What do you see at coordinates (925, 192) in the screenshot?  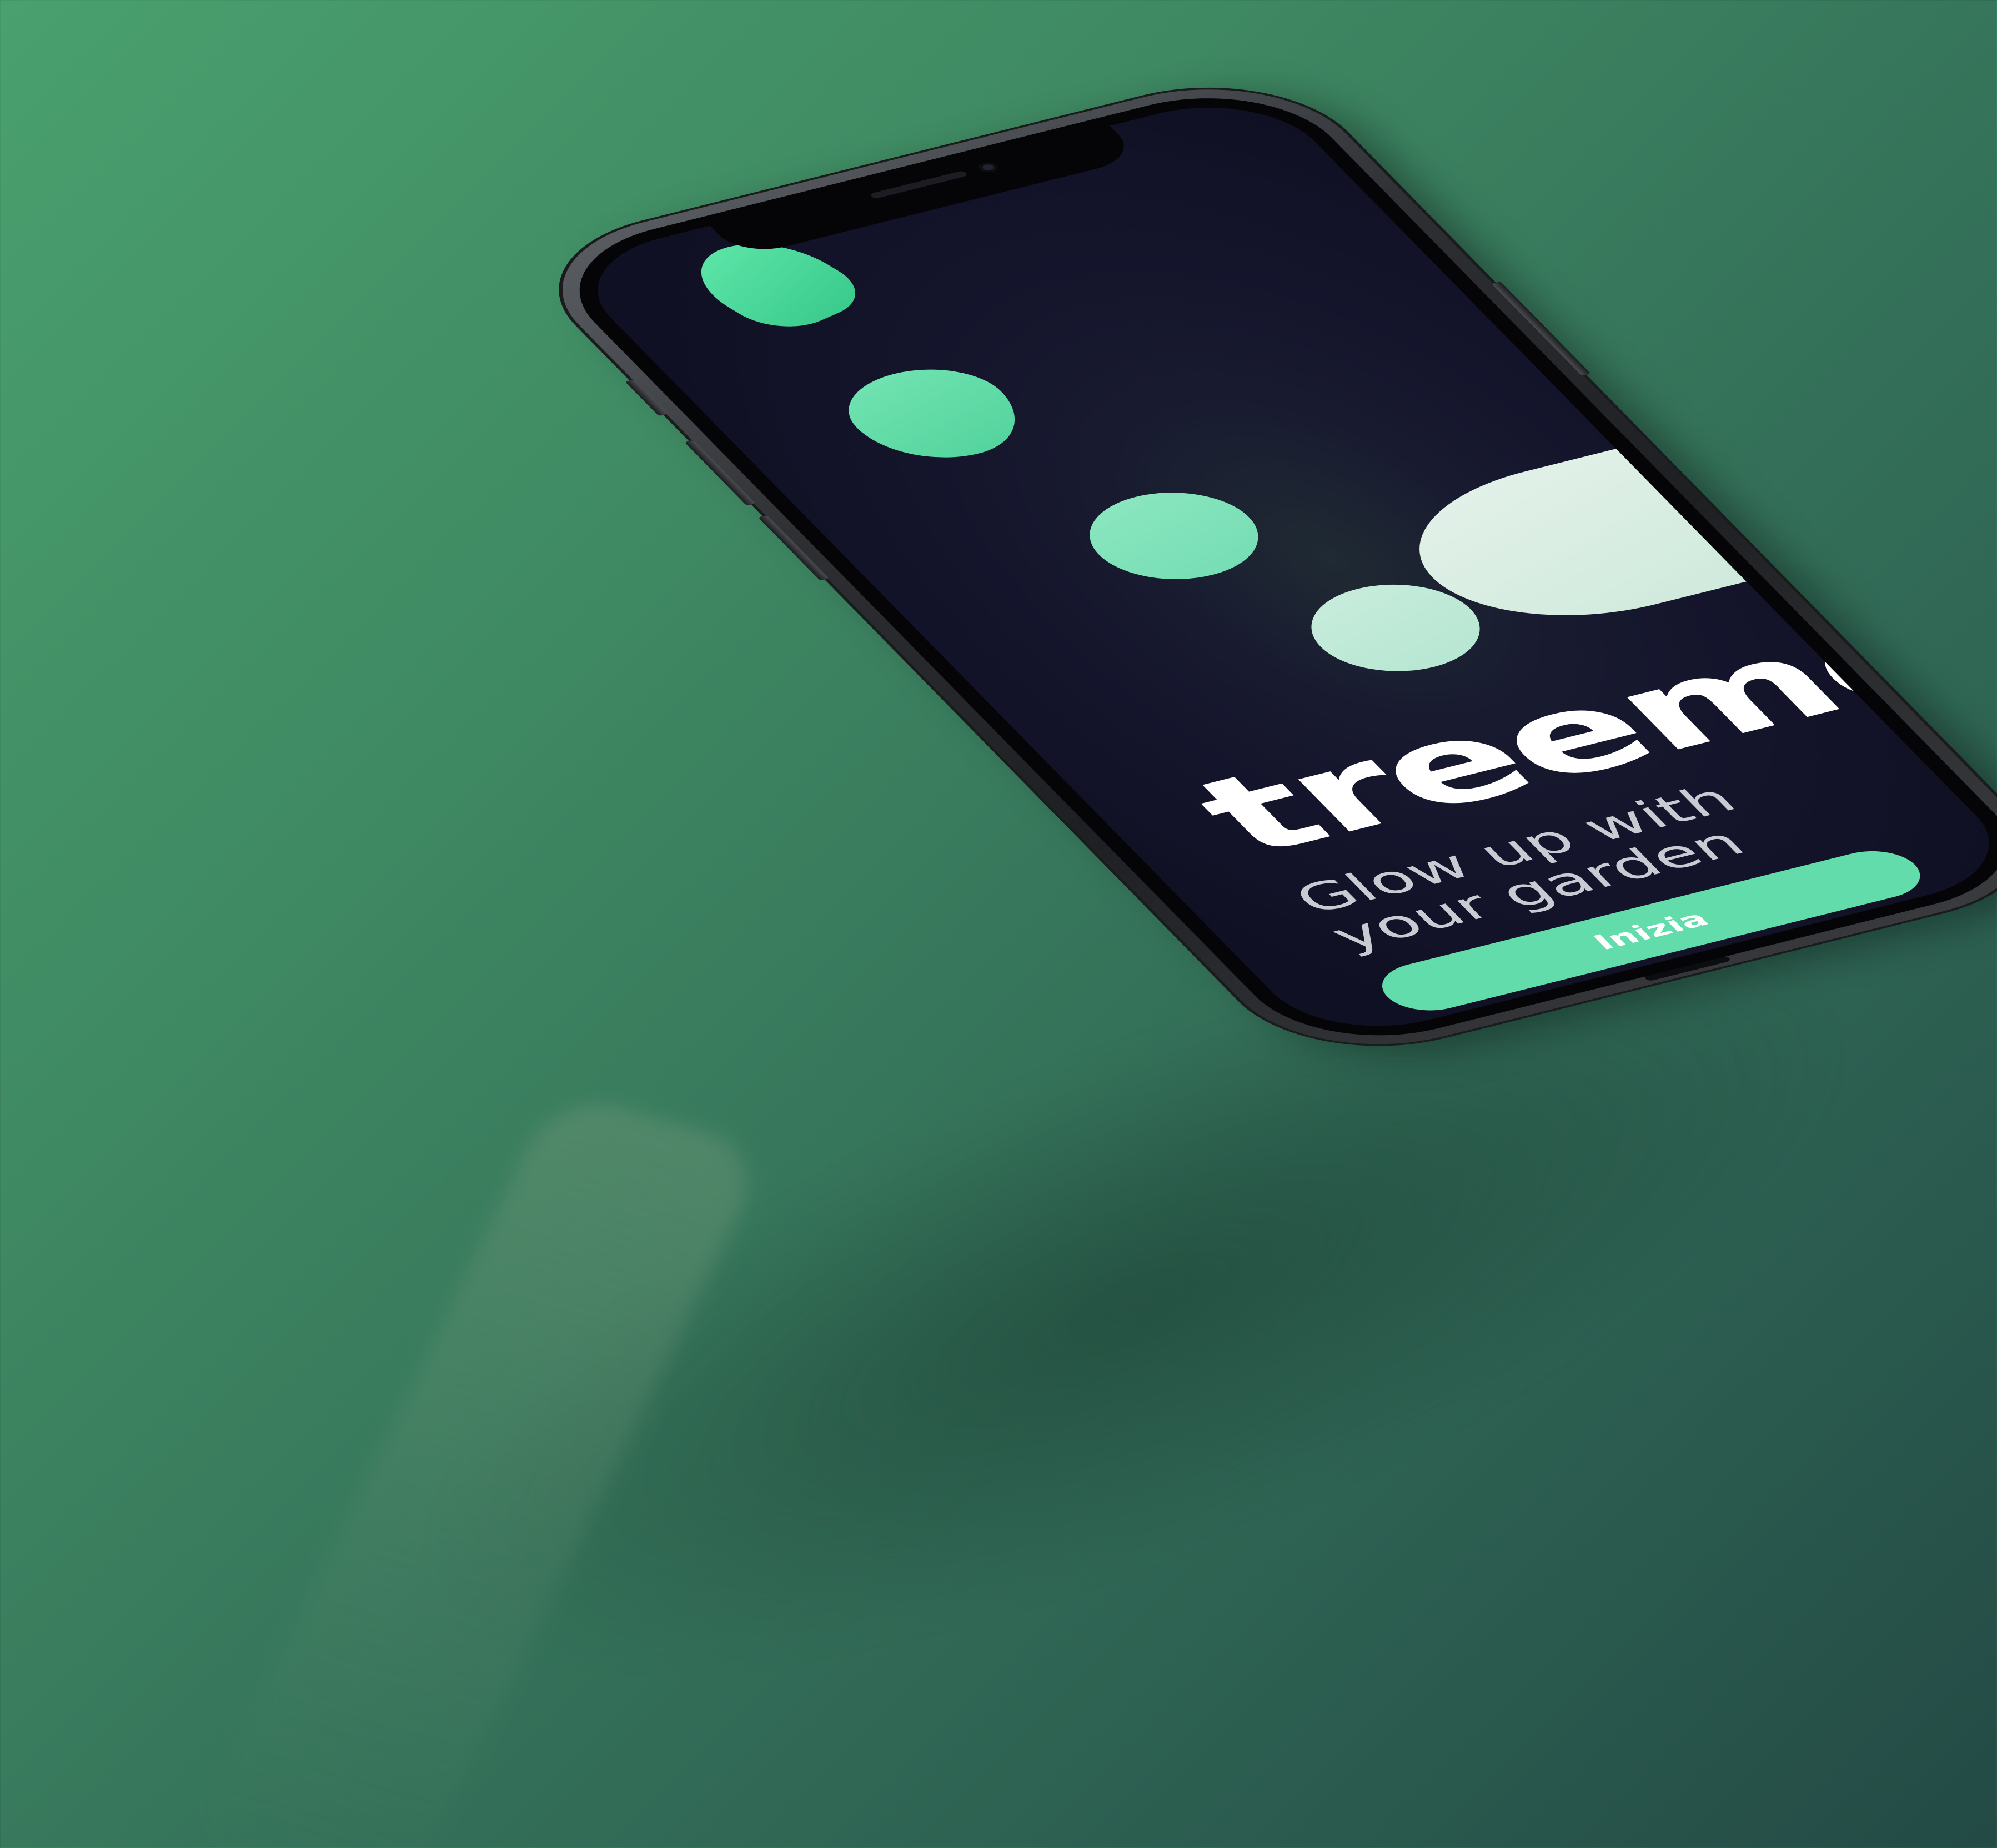 I see `phone-notch` at bounding box center [925, 192].